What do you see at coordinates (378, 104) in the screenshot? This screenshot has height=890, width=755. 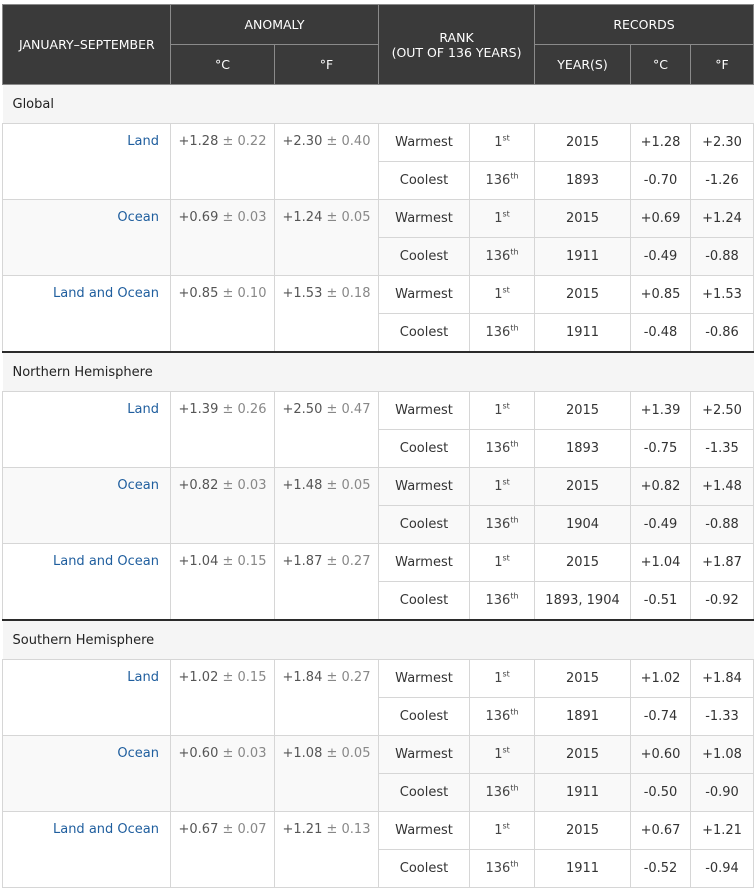 I see `region-title: Global` at bounding box center [378, 104].